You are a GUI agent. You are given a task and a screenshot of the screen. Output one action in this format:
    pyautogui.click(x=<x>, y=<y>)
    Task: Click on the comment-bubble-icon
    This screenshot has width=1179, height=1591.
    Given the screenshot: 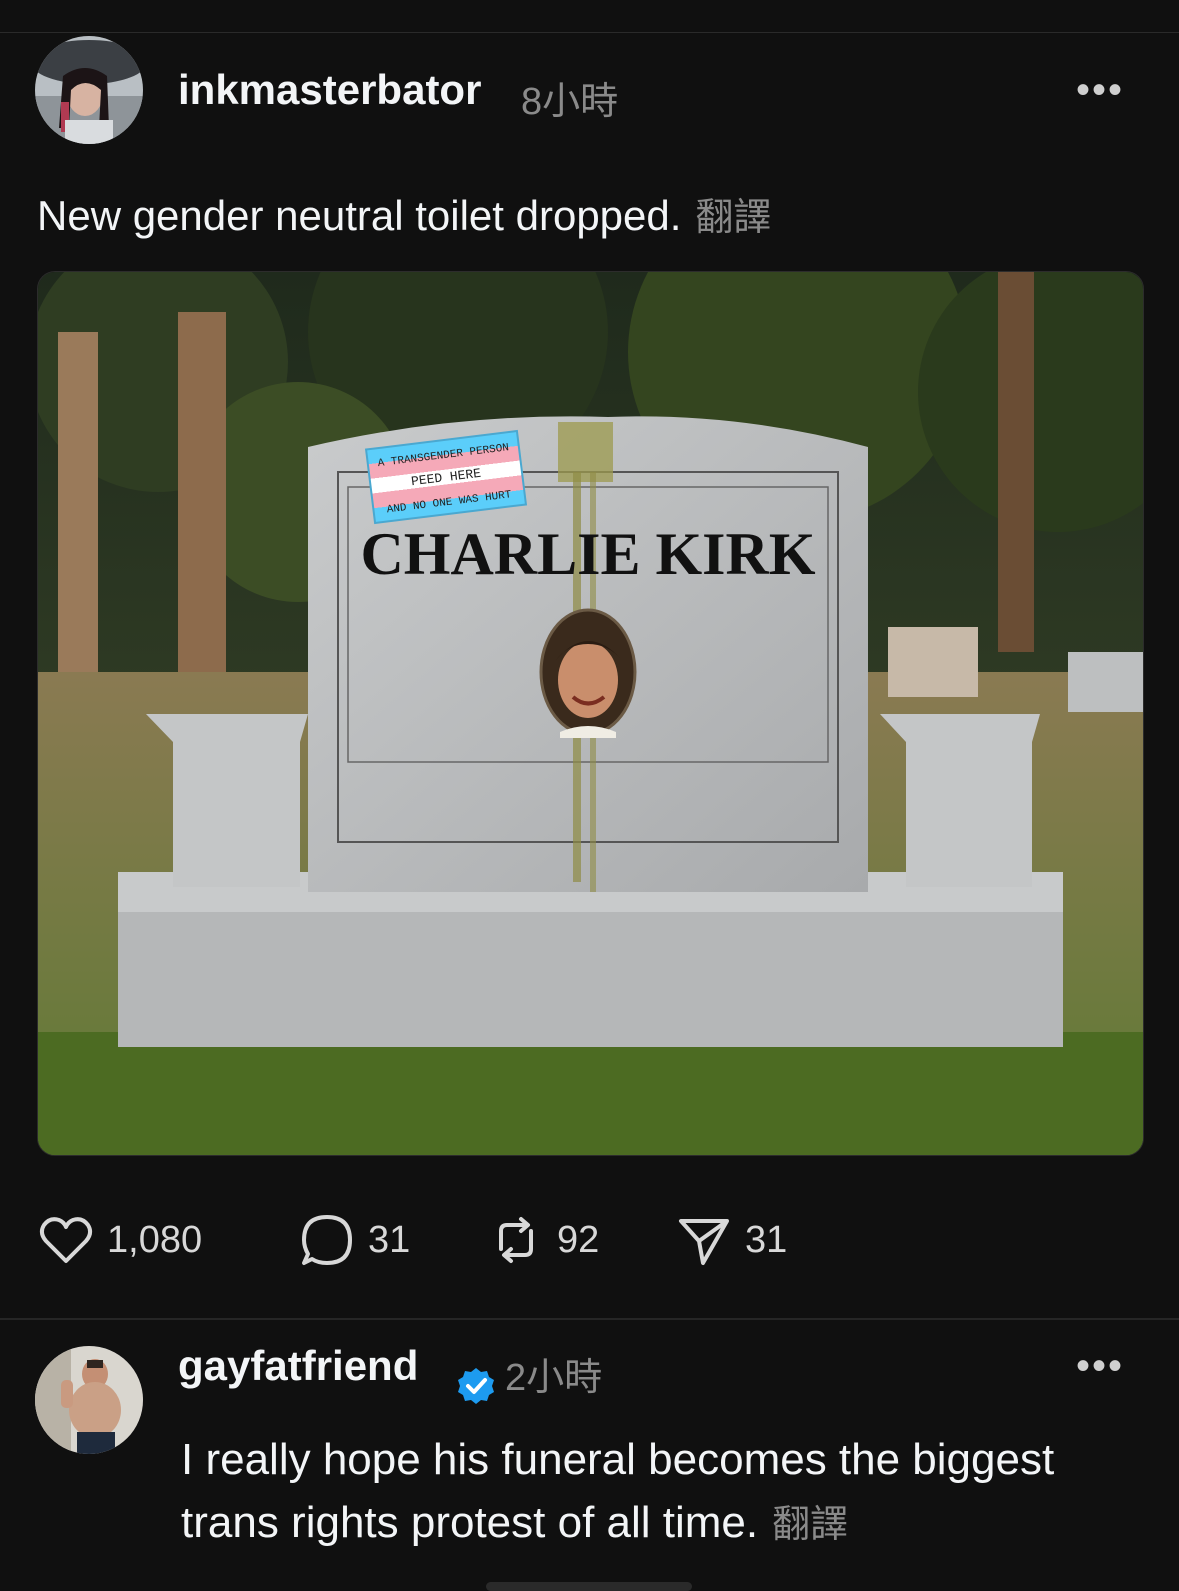 What is the action you would take?
    pyautogui.click(x=327, y=1240)
    